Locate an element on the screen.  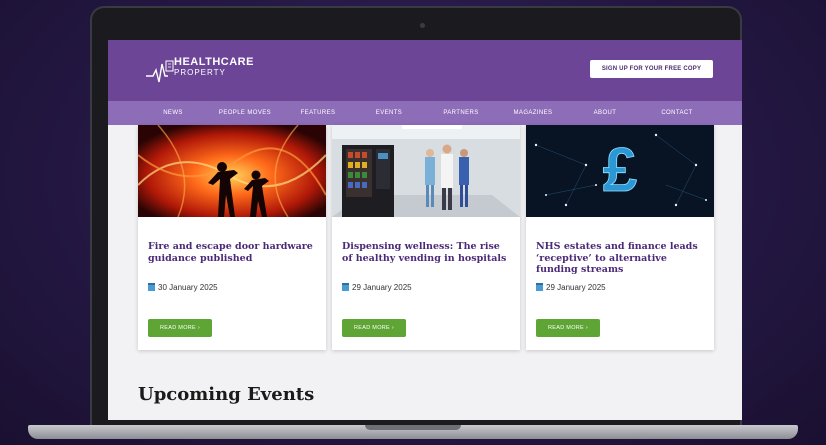
article-date: 30 January 2025 is located at coordinates (183, 287).